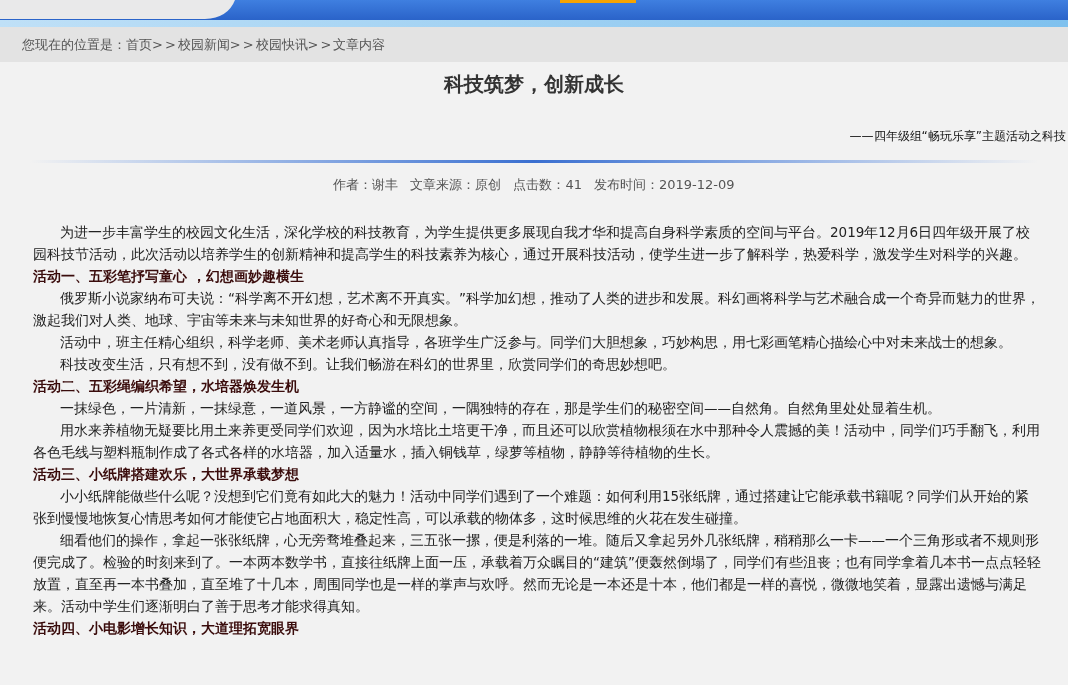  What do you see at coordinates (537, 441) in the screenshot?
I see `paragraph: 用水来养植物无疑要比用土来养更受同学们欢迎，因为水培比土培更干净，而且还可以欣赏植物根须在水中那种令人震撼的美！活动中，同学们巧手翻飞，利用各色毛线与塑料瓶制作成了各式各样的水培器，加入适量水，插入铜钱草，绿萝等植物，静静等待植物的生长。` at bounding box center [537, 441].